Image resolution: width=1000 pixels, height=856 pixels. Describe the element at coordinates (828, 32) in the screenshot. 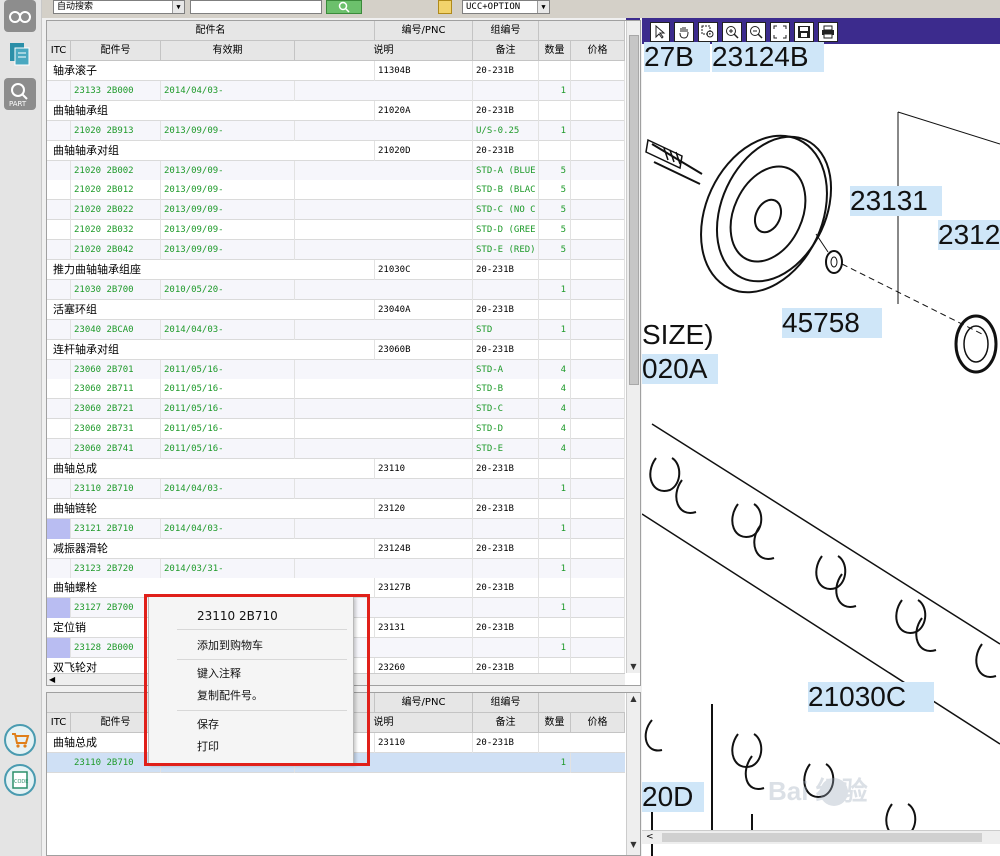

I see `print-icon` at that location.